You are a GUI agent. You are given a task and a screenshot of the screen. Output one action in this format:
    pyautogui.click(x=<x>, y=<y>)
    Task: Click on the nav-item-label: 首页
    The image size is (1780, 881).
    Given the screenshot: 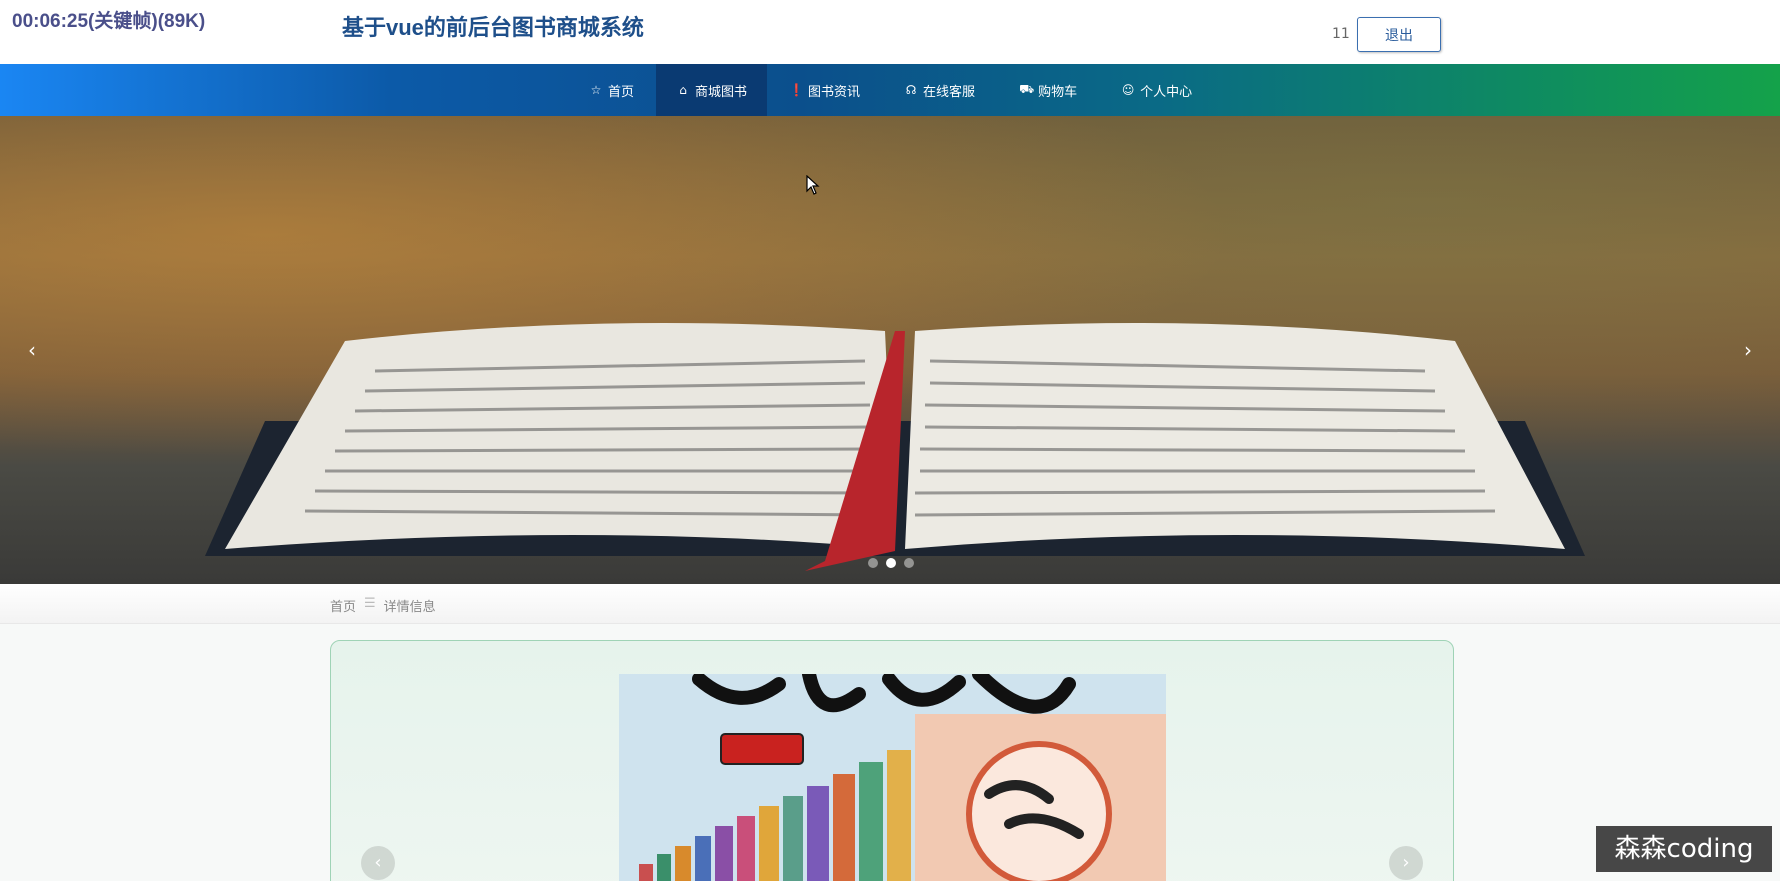 What is the action you would take?
    pyautogui.click(x=621, y=92)
    